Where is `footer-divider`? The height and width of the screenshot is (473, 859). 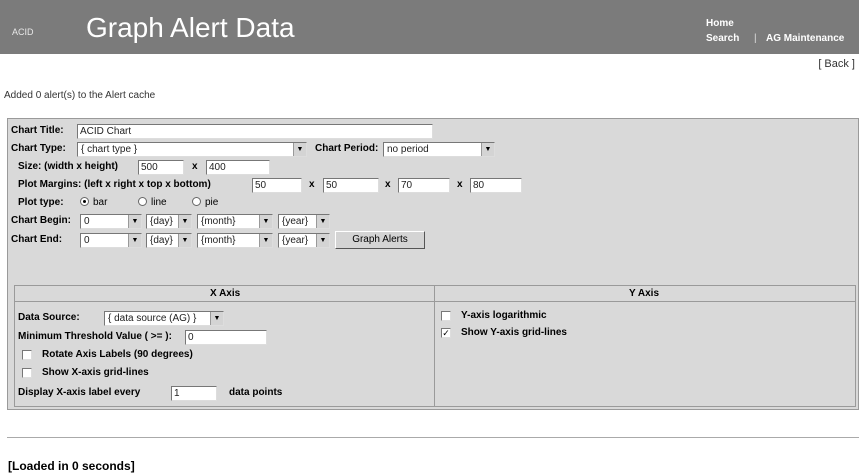
footer-divider is located at coordinates (433, 437).